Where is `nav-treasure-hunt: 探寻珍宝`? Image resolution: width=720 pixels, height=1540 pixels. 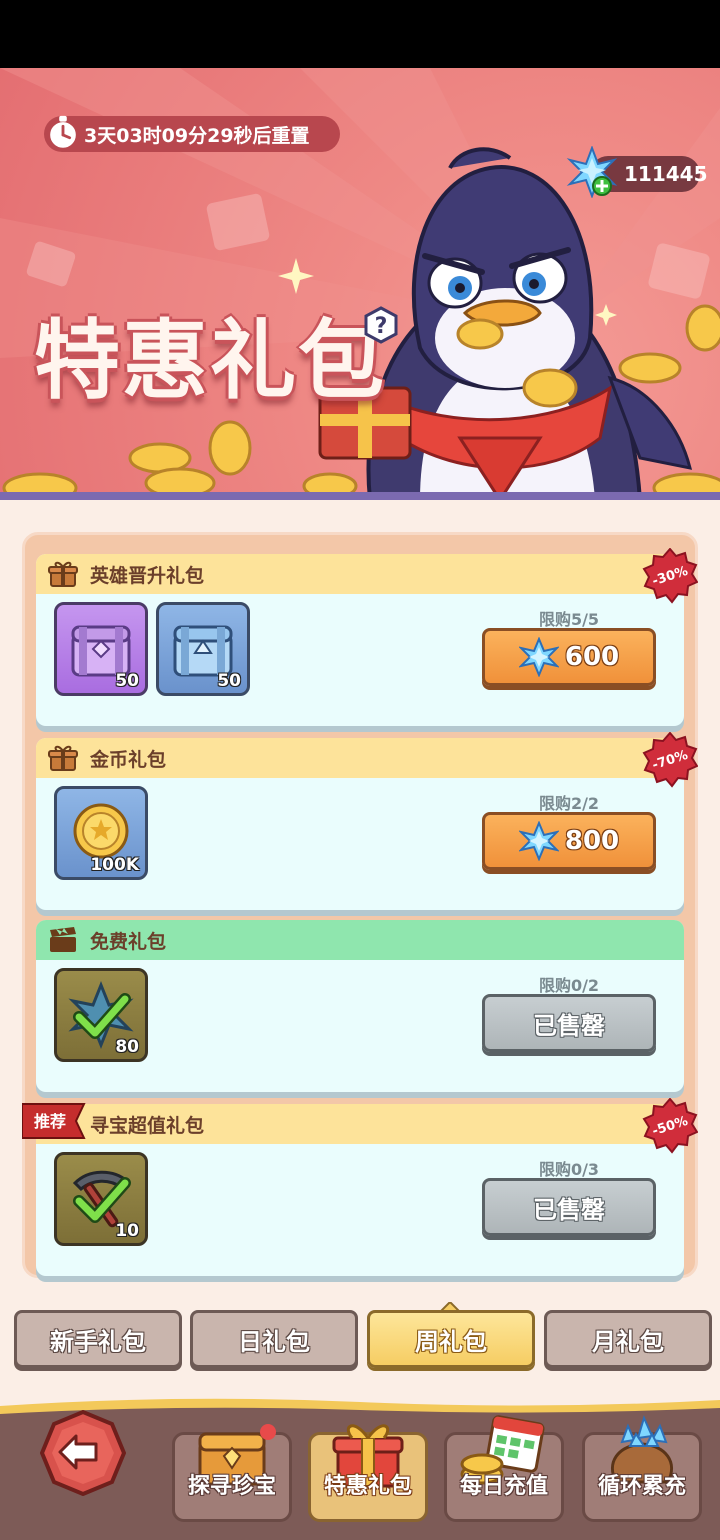
nav-treasure-hunt: 探寻珍宝 is located at coordinates (232, 1467).